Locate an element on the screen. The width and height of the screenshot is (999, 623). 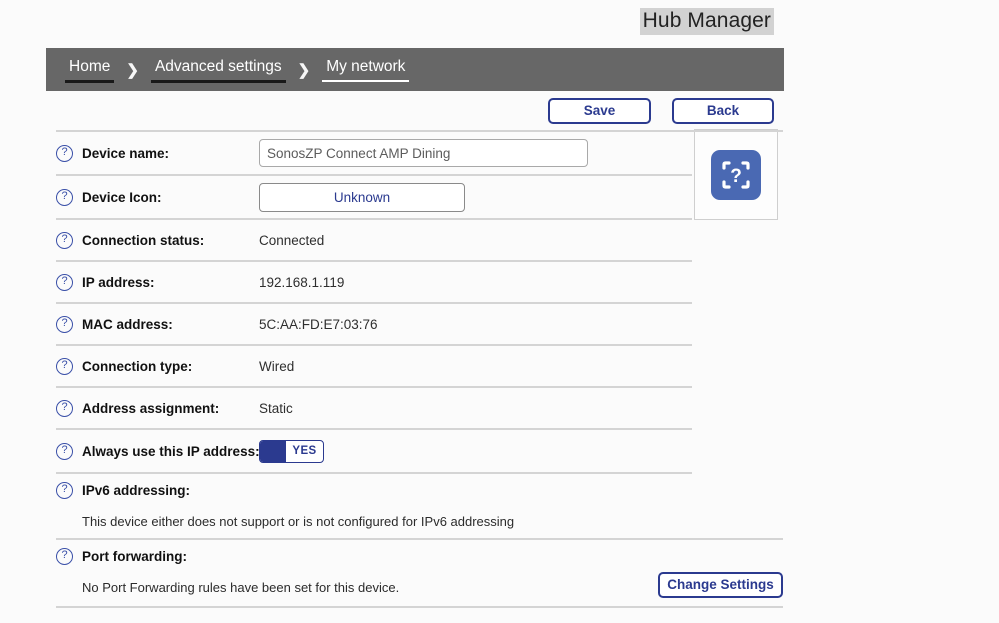
row-ip-address: ? IP address: 192.168.1.119 is located at coordinates (419, 282).